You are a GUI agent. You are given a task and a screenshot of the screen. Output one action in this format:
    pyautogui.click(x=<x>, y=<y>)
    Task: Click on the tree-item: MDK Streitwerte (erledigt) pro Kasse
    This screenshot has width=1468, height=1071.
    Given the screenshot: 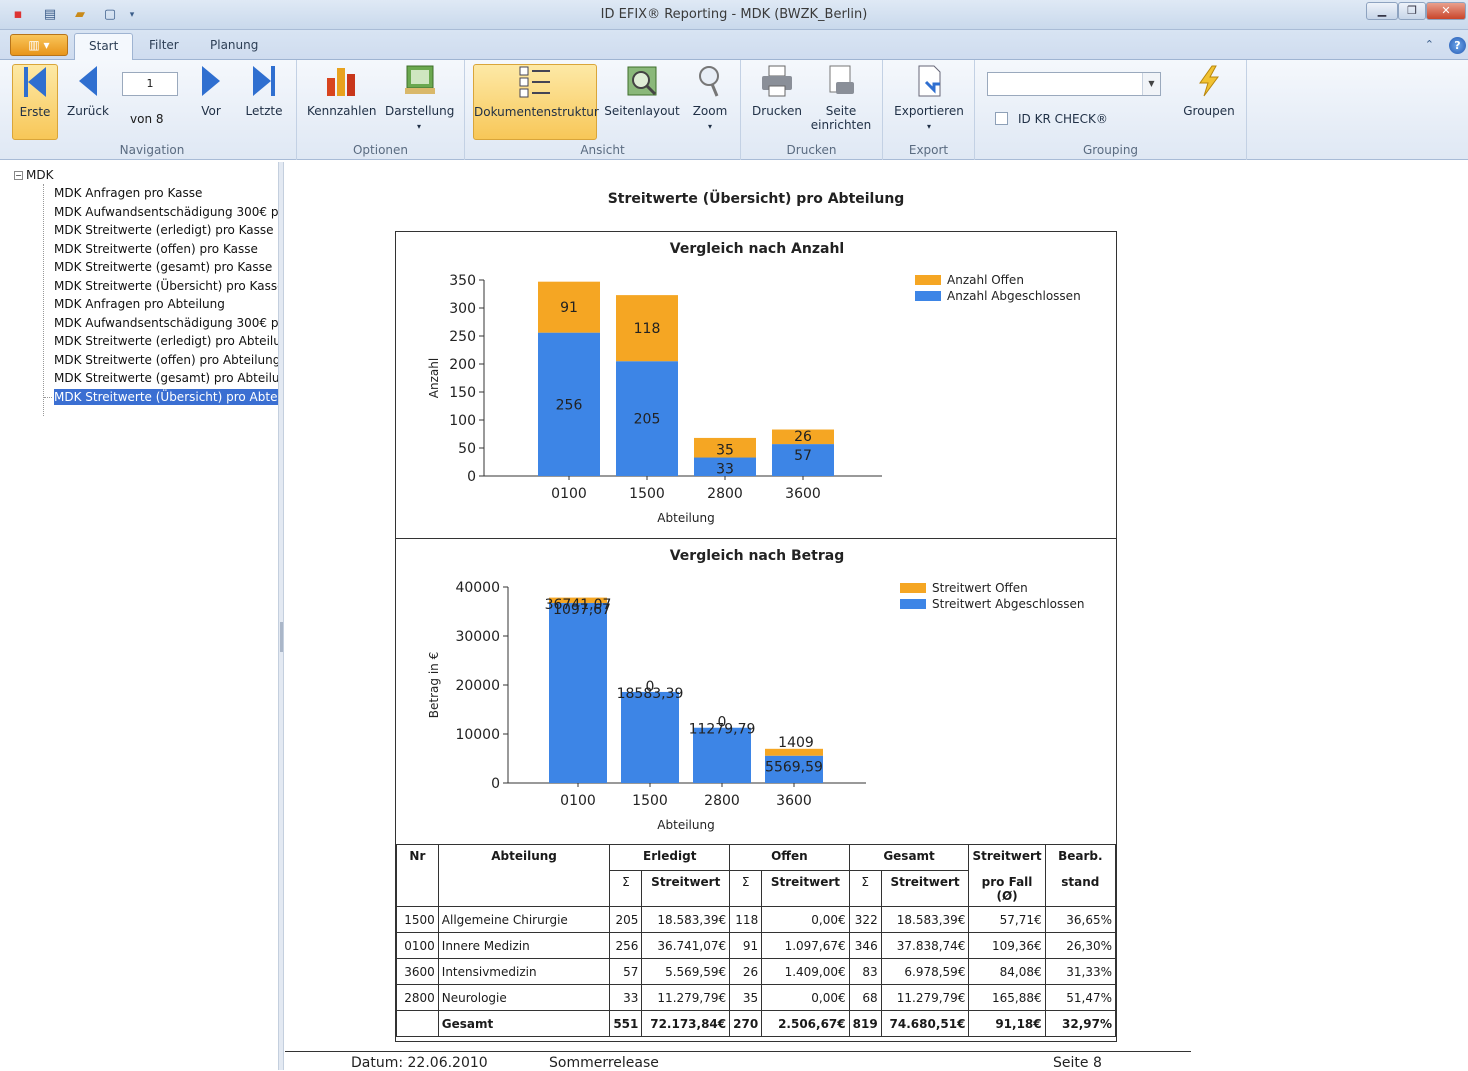 What is the action you would take?
    pyautogui.click(x=166, y=230)
    